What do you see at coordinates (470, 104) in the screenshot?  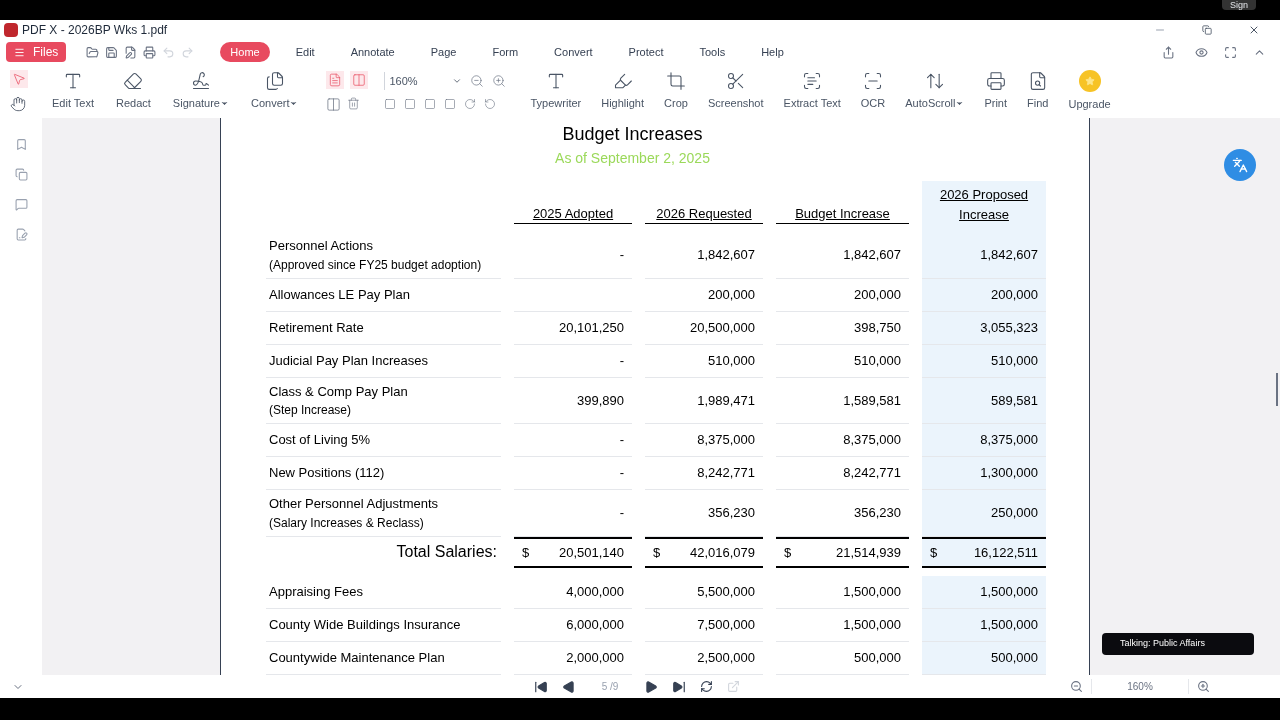 I see `rotate-icon` at bounding box center [470, 104].